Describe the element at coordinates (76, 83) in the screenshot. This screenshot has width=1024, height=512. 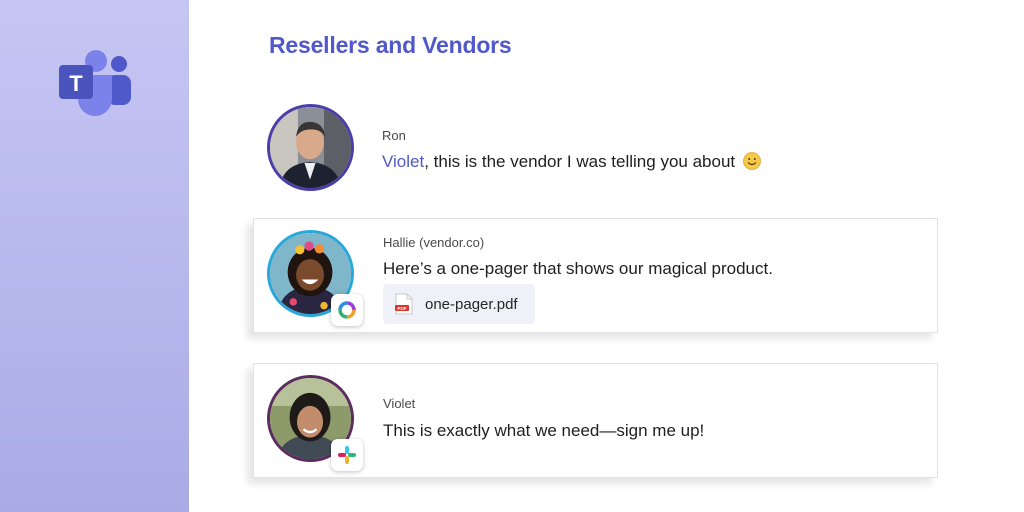
I see `svg-text: T` at that location.